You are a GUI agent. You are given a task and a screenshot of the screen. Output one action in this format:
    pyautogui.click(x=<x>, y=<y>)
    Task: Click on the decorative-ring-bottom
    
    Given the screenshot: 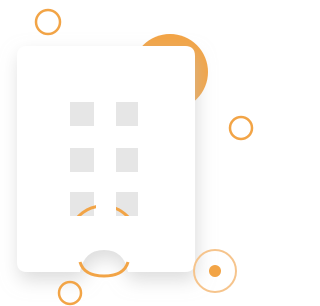 What is the action you would take?
    pyautogui.click(x=70, y=293)
    